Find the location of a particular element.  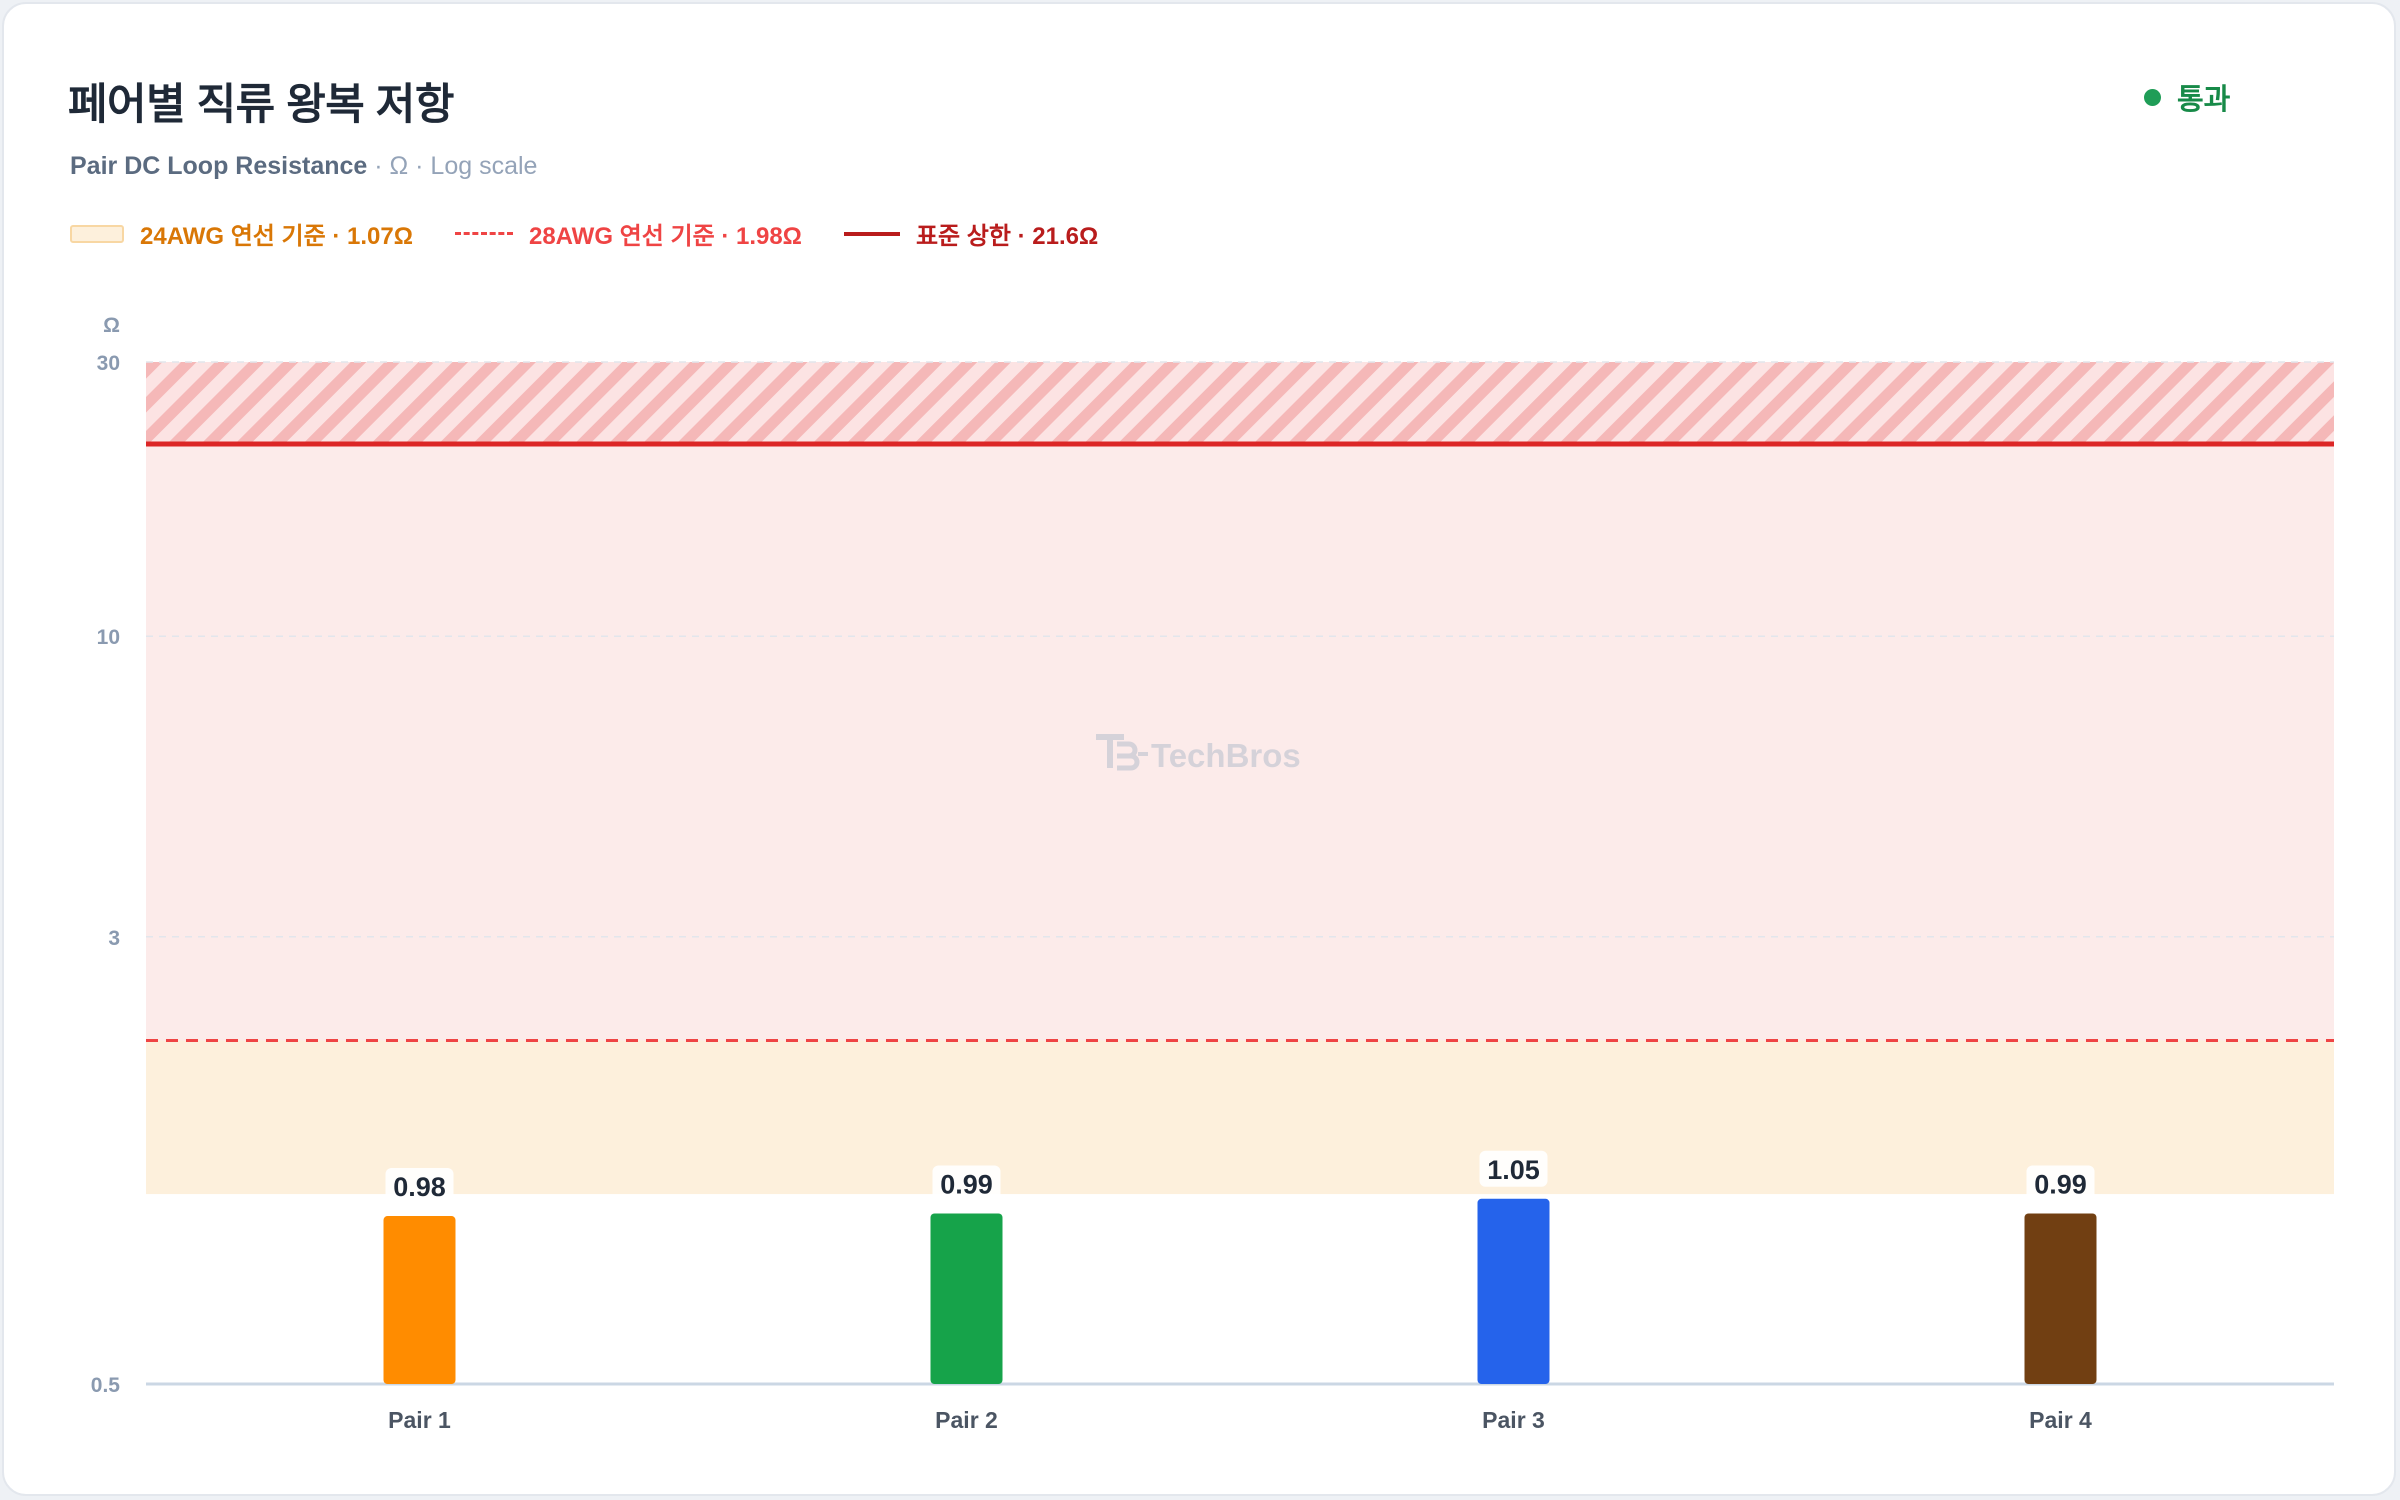

x-tick-label: Pair 3 is located at coordinates (1513, 1420).